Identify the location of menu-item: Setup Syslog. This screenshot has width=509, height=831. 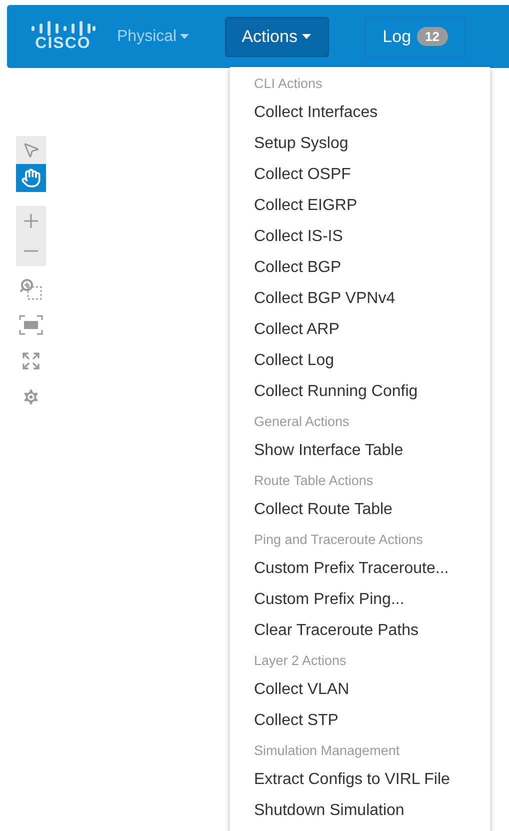
(360, 143).